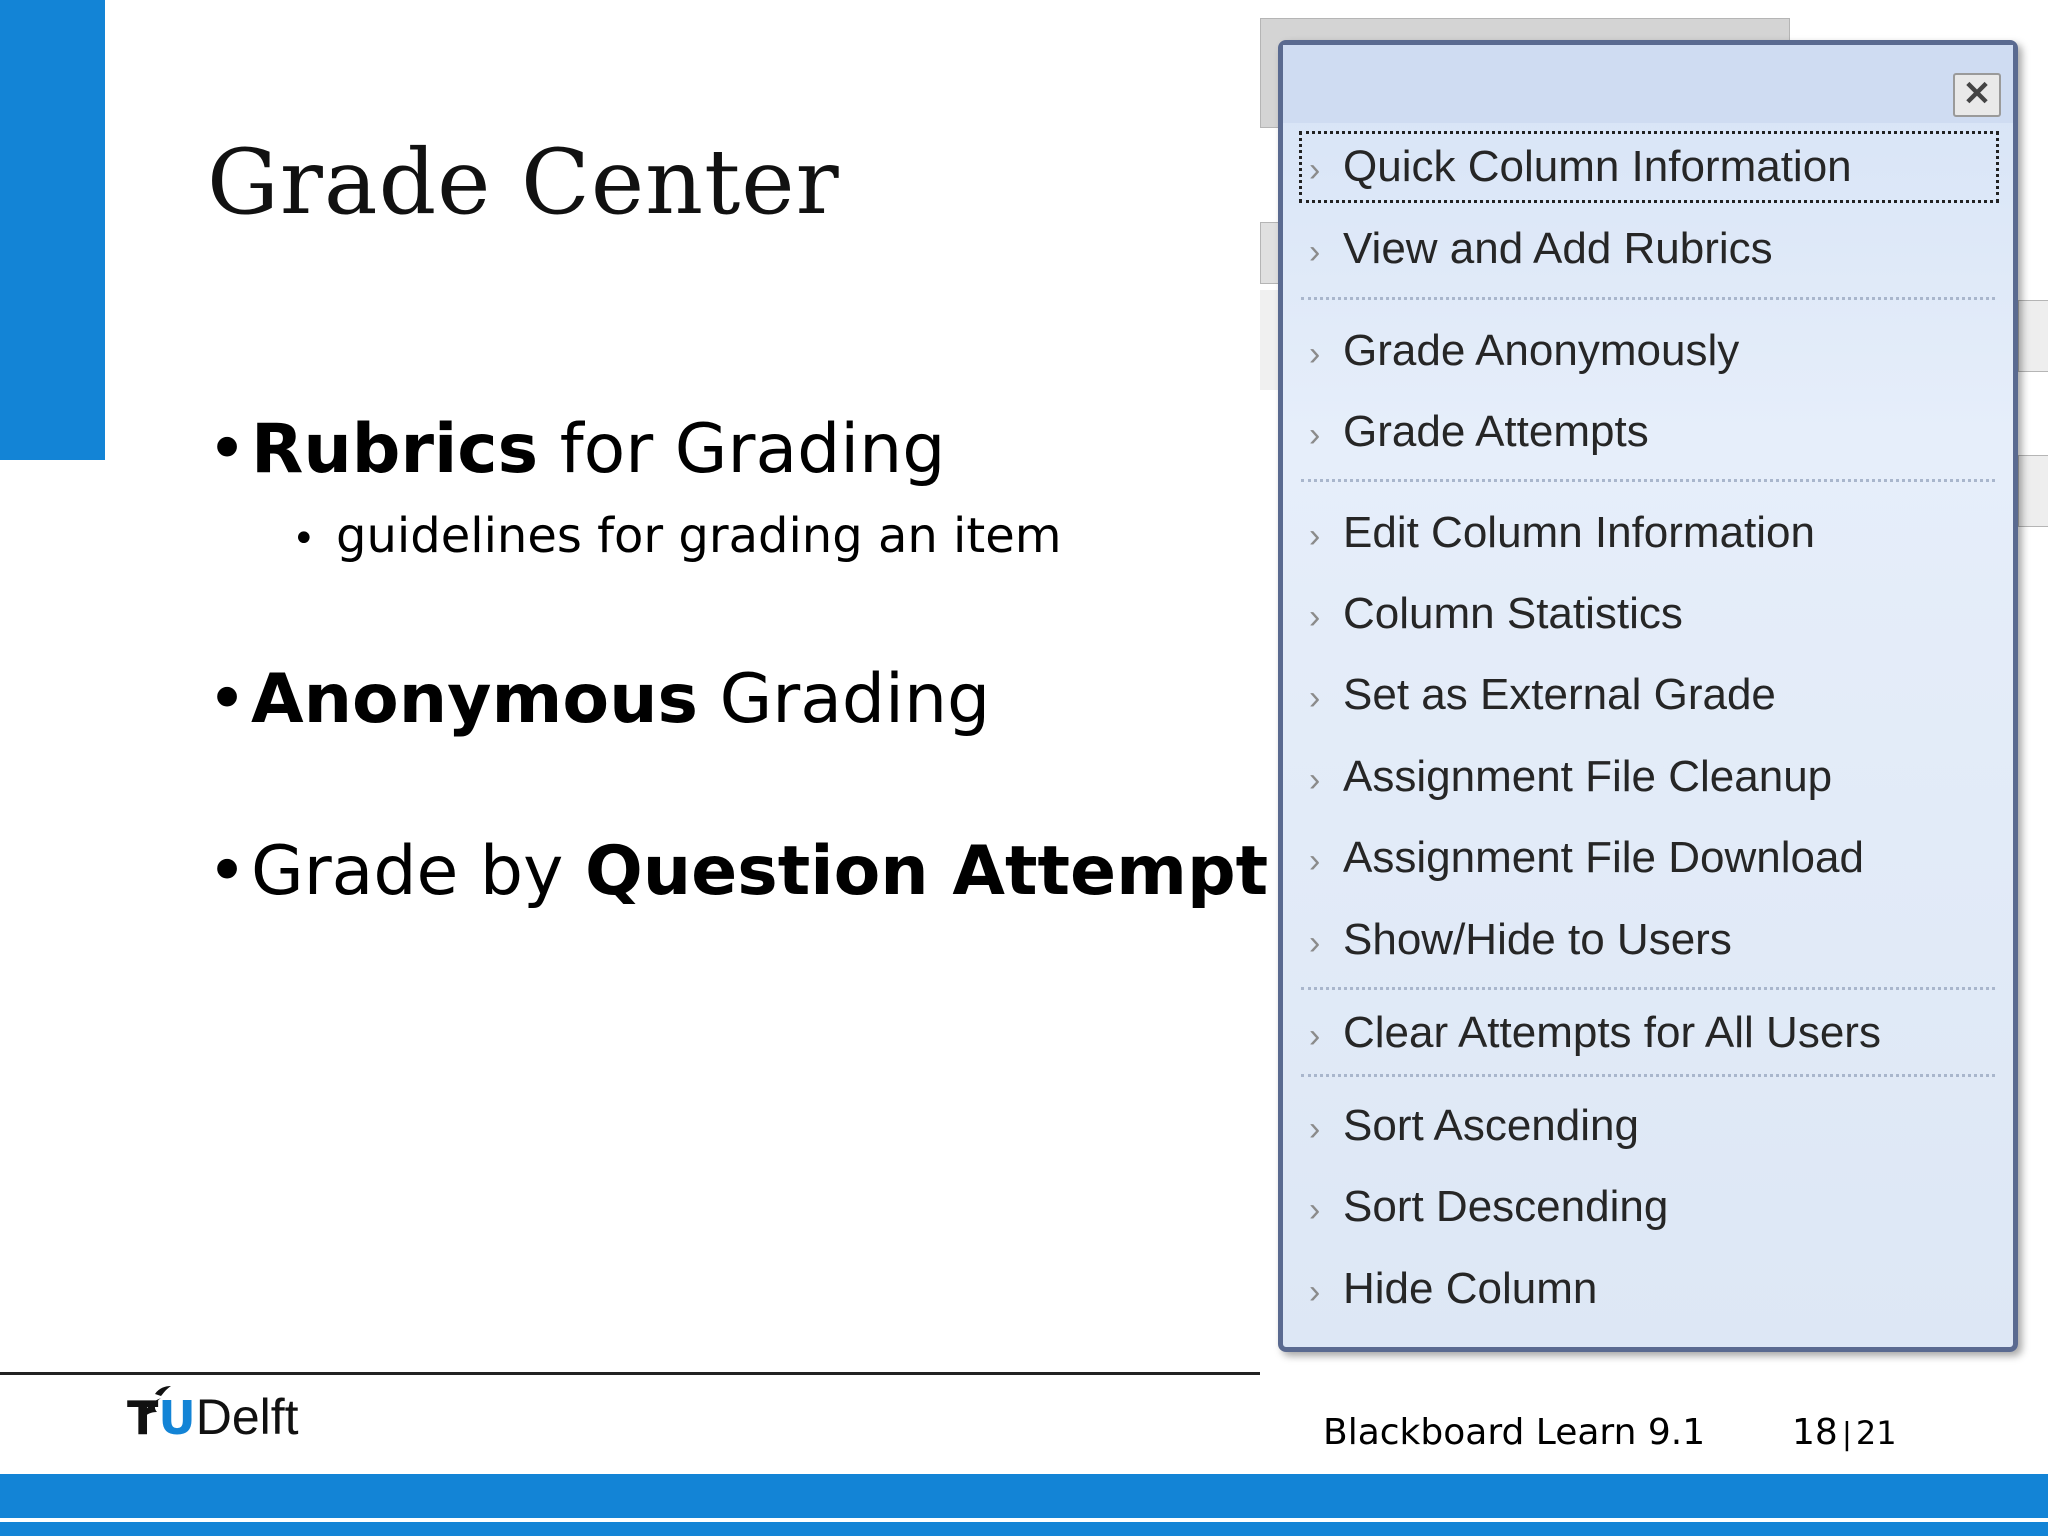  What do you see at coordinates (1649, 1207) in the screenshot?
I see `menu-item-sort-descending: › Sort Descending` at bounding box center [1649, 1207].